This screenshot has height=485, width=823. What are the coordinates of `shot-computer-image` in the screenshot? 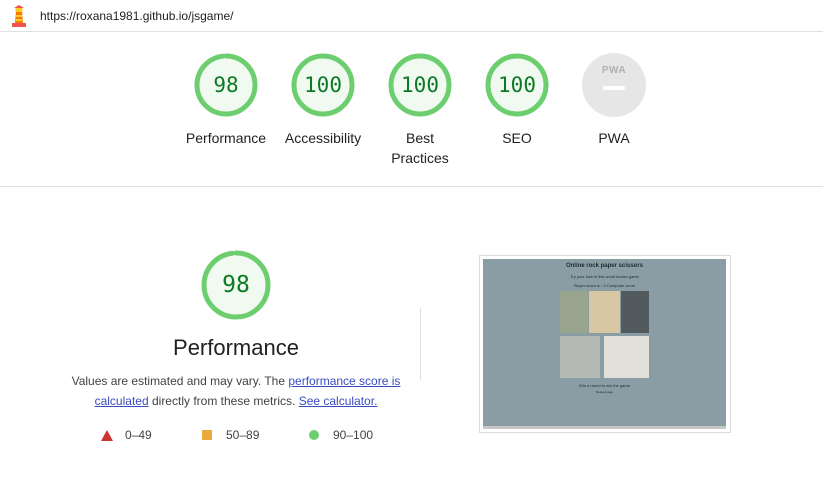 It's located at (626, 357).